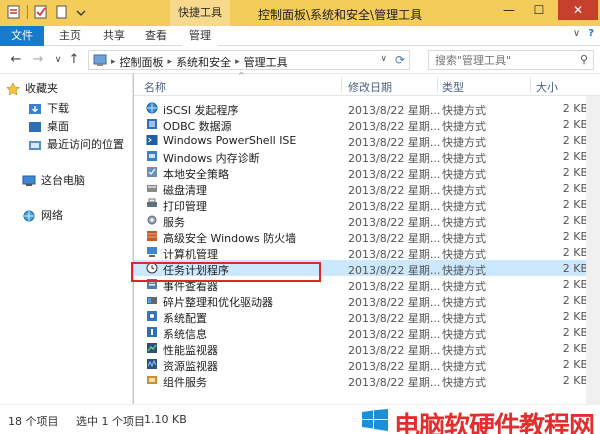 The image size is (600, 434). Describe the element at coordinates (584, 59) in the screenshot. I see `search-icon: ⚲` at that location.